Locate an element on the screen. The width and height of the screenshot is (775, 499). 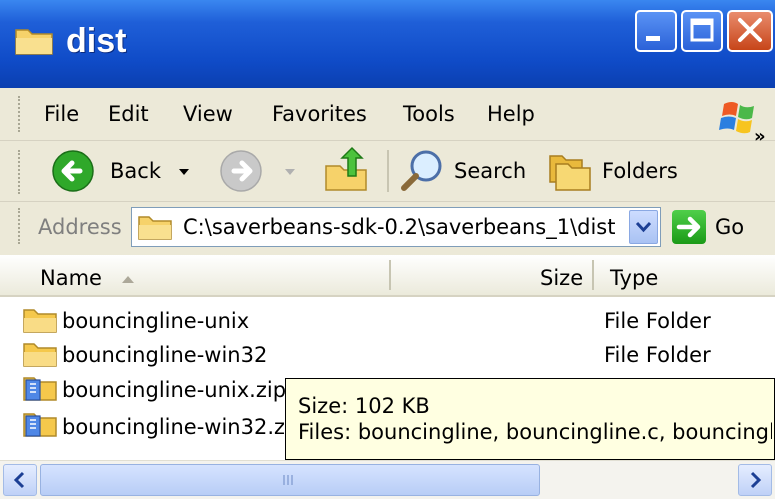
table-row: bouncingline-unix.zip is located at coordinates (154, 389).